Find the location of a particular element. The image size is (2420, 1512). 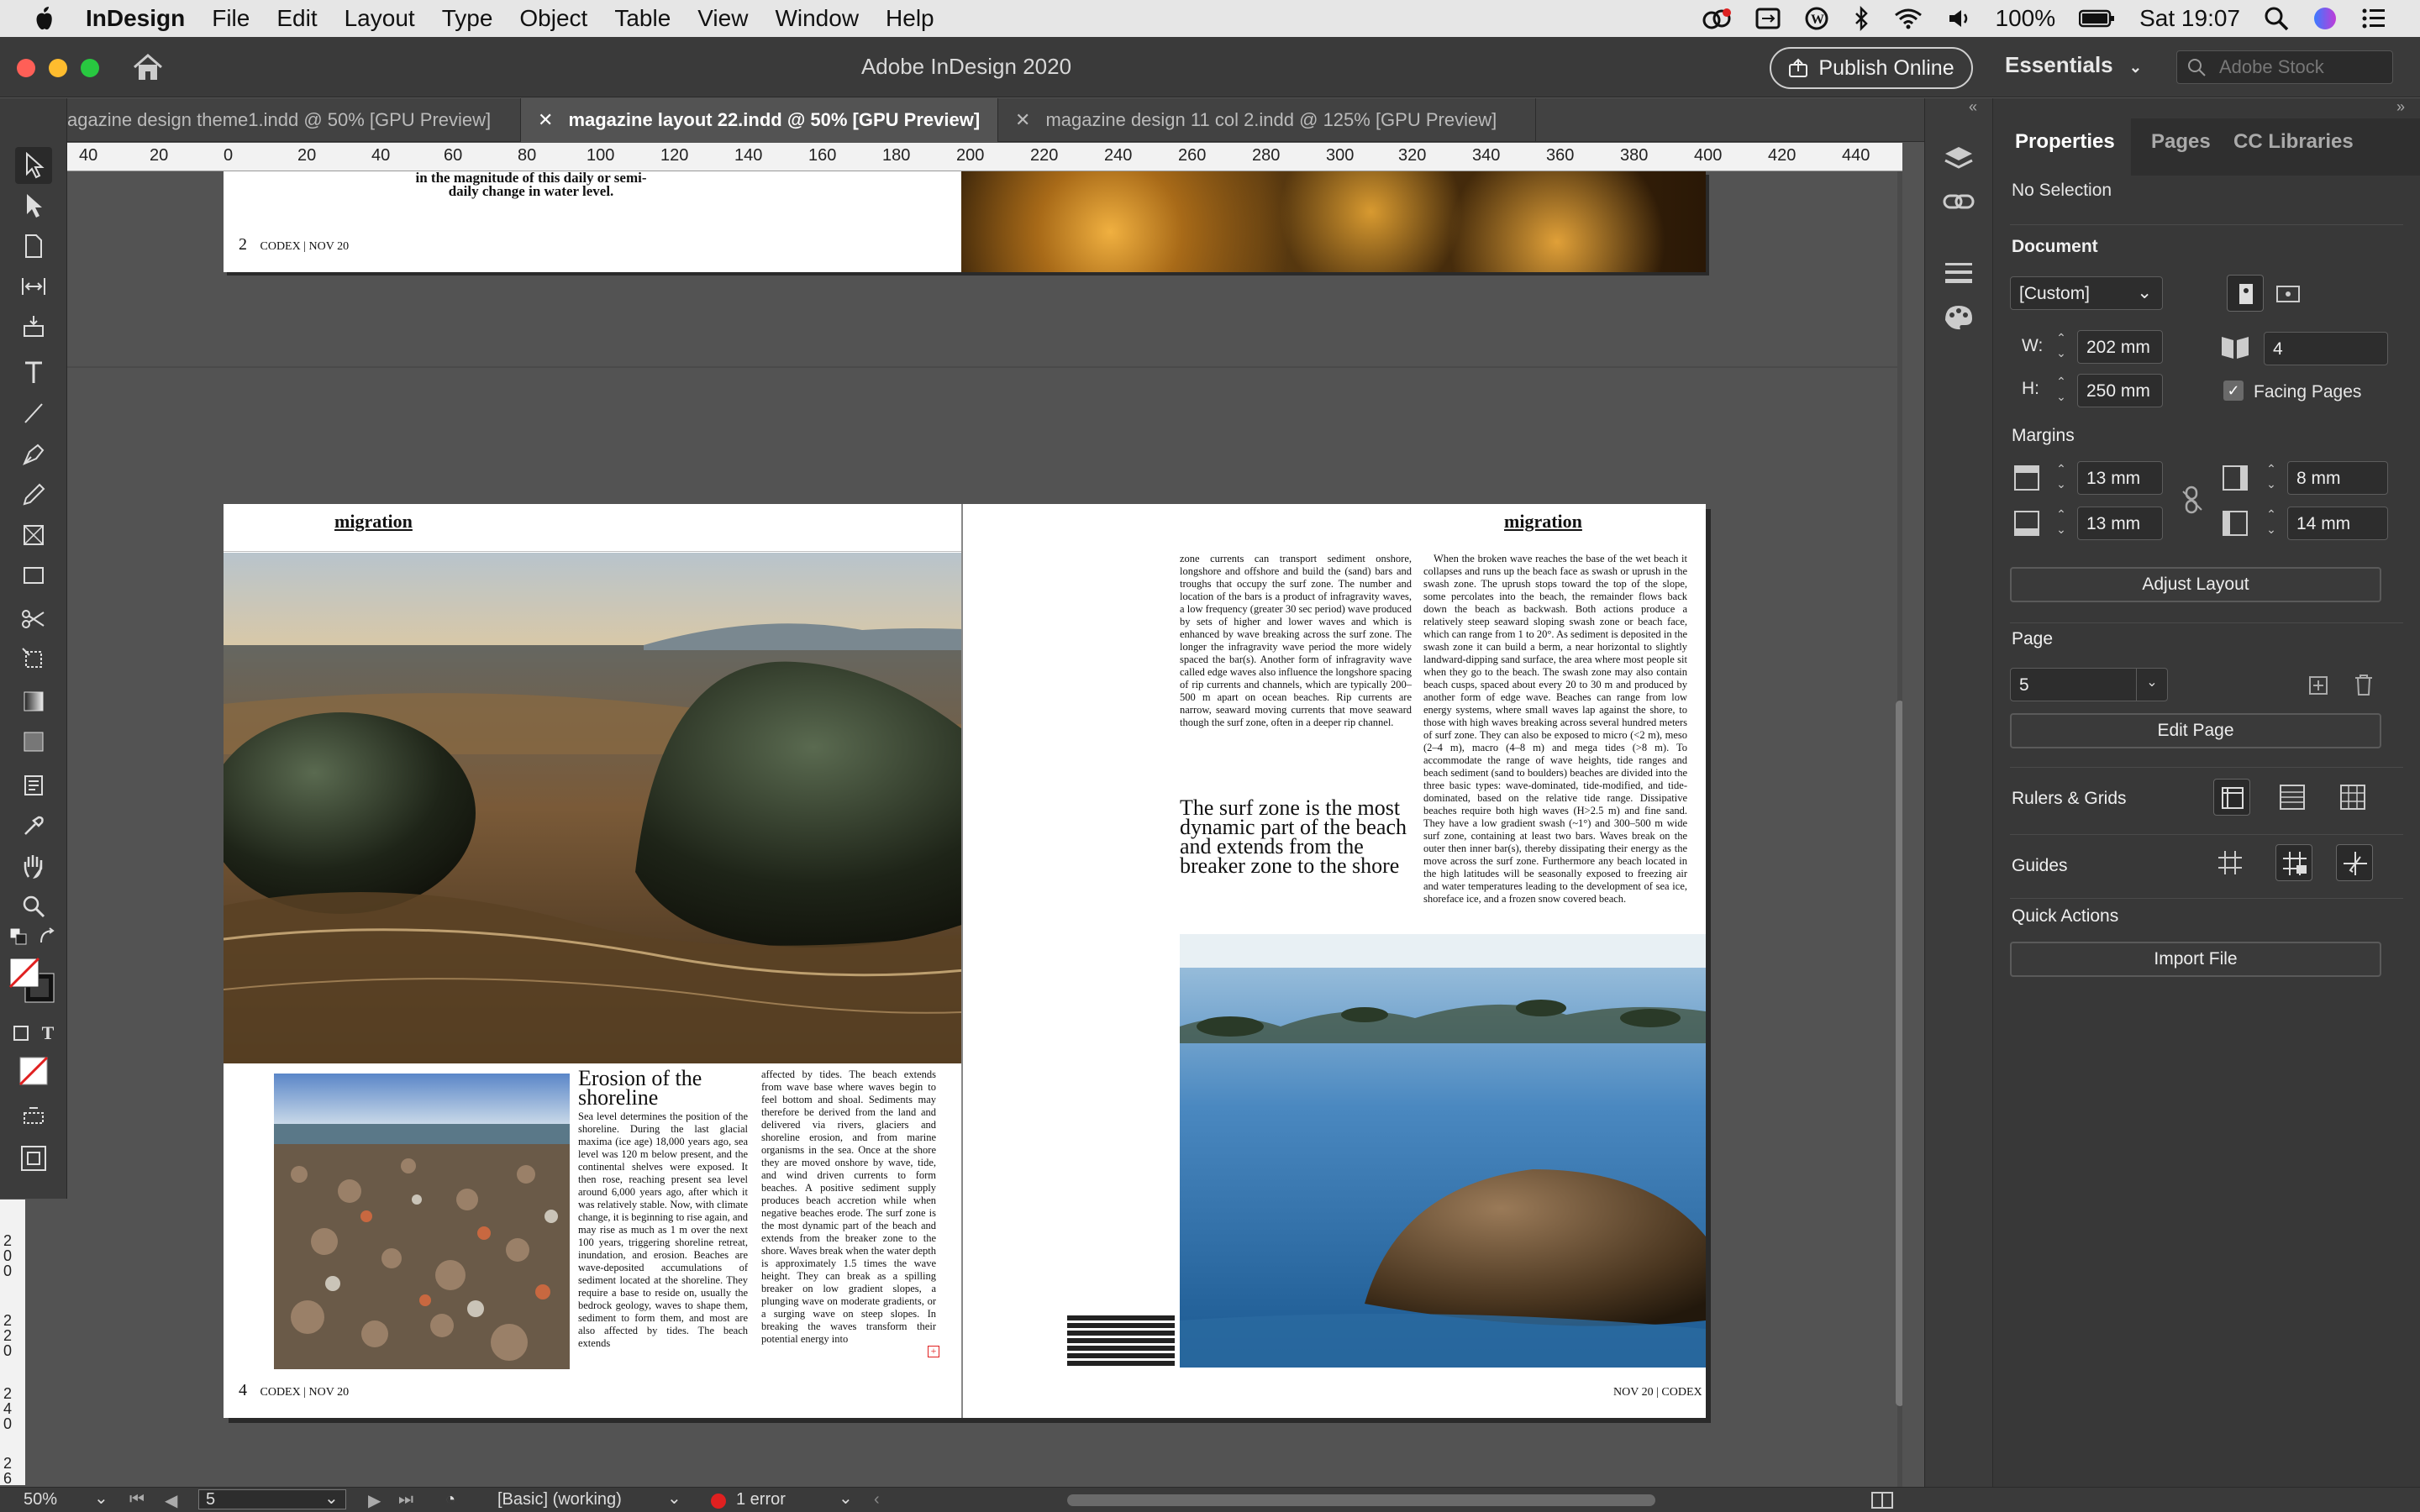

height-input: 250 mm is located at coordinates (2120, 390).